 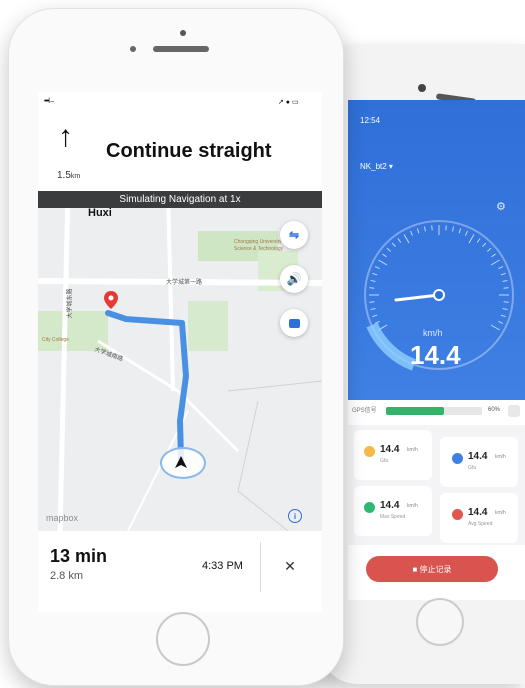 I want to click on route-overview-button: ⇋, so click(x=294, y=235).